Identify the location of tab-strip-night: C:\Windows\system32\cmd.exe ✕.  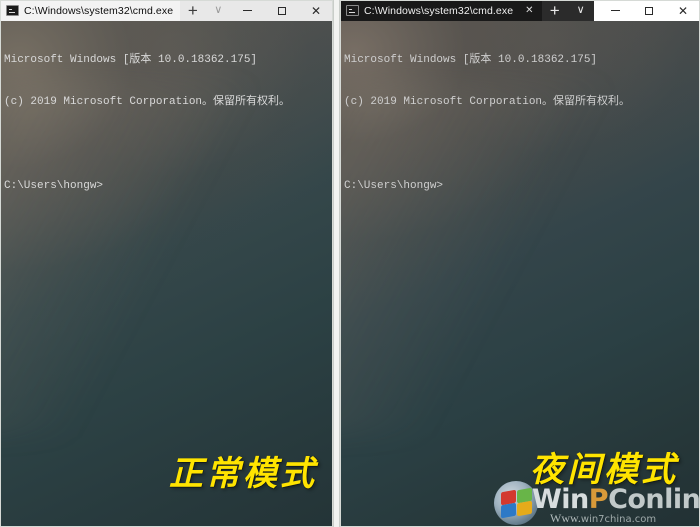
(441, 10).